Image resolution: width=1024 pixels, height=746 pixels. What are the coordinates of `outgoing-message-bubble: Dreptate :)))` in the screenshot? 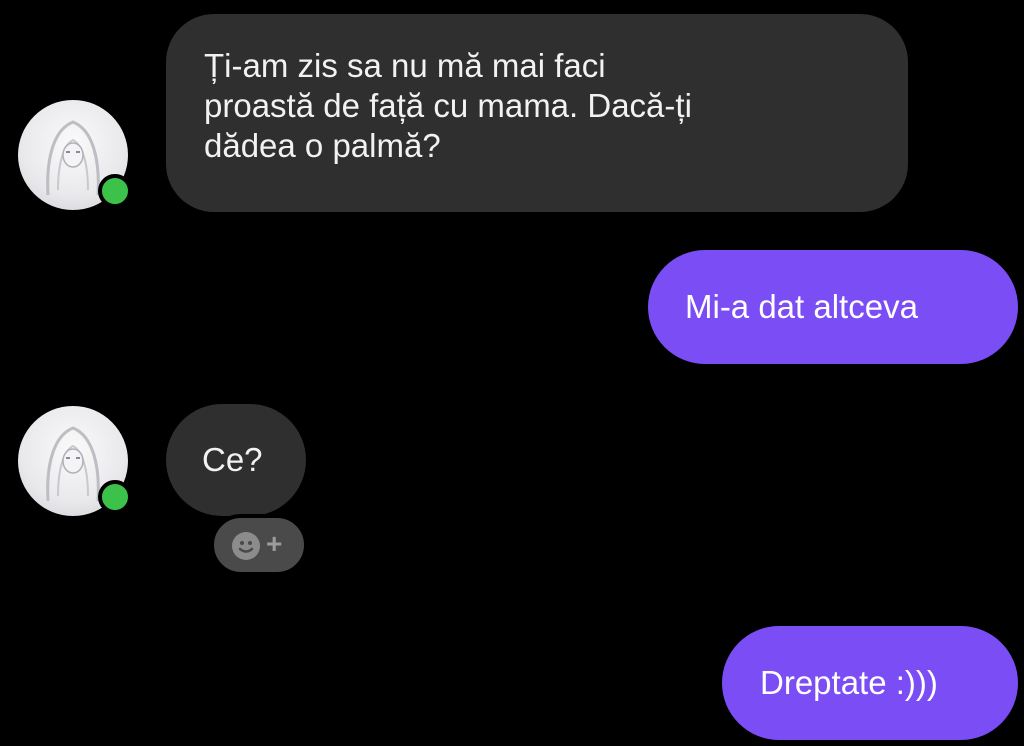 It's located at (870, 683).